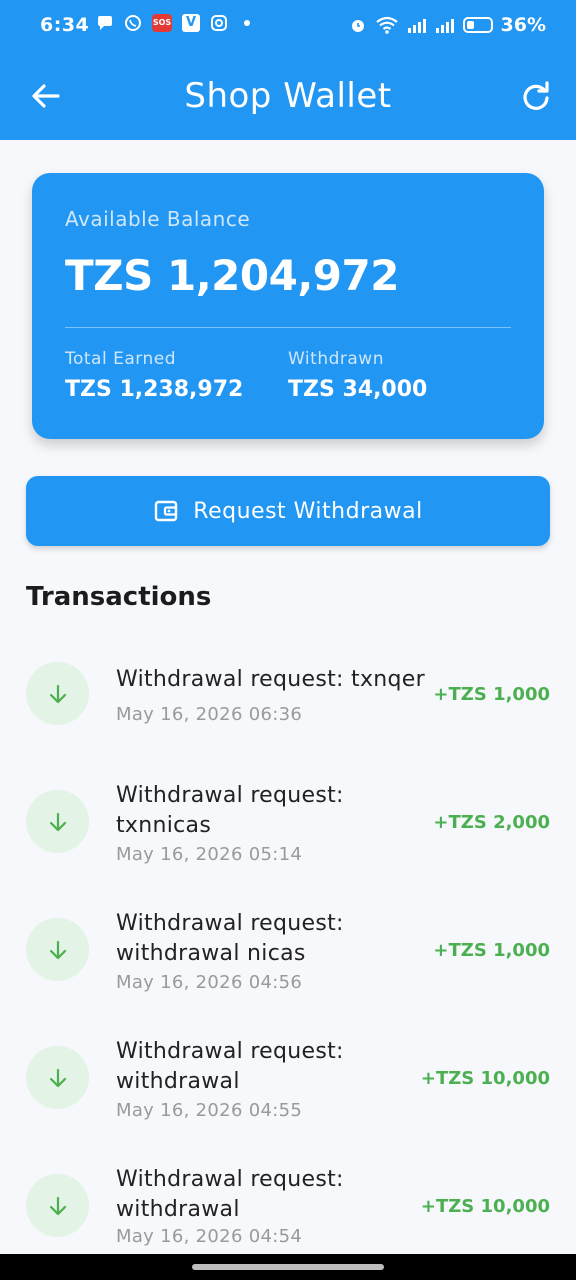 This screenshot has height=1280, width=576. What do you see at coordinates (270, 679) in the screenshot?
I see `transaction-title: Withdrawal request: txnqer` at bounding box center [270, 679].